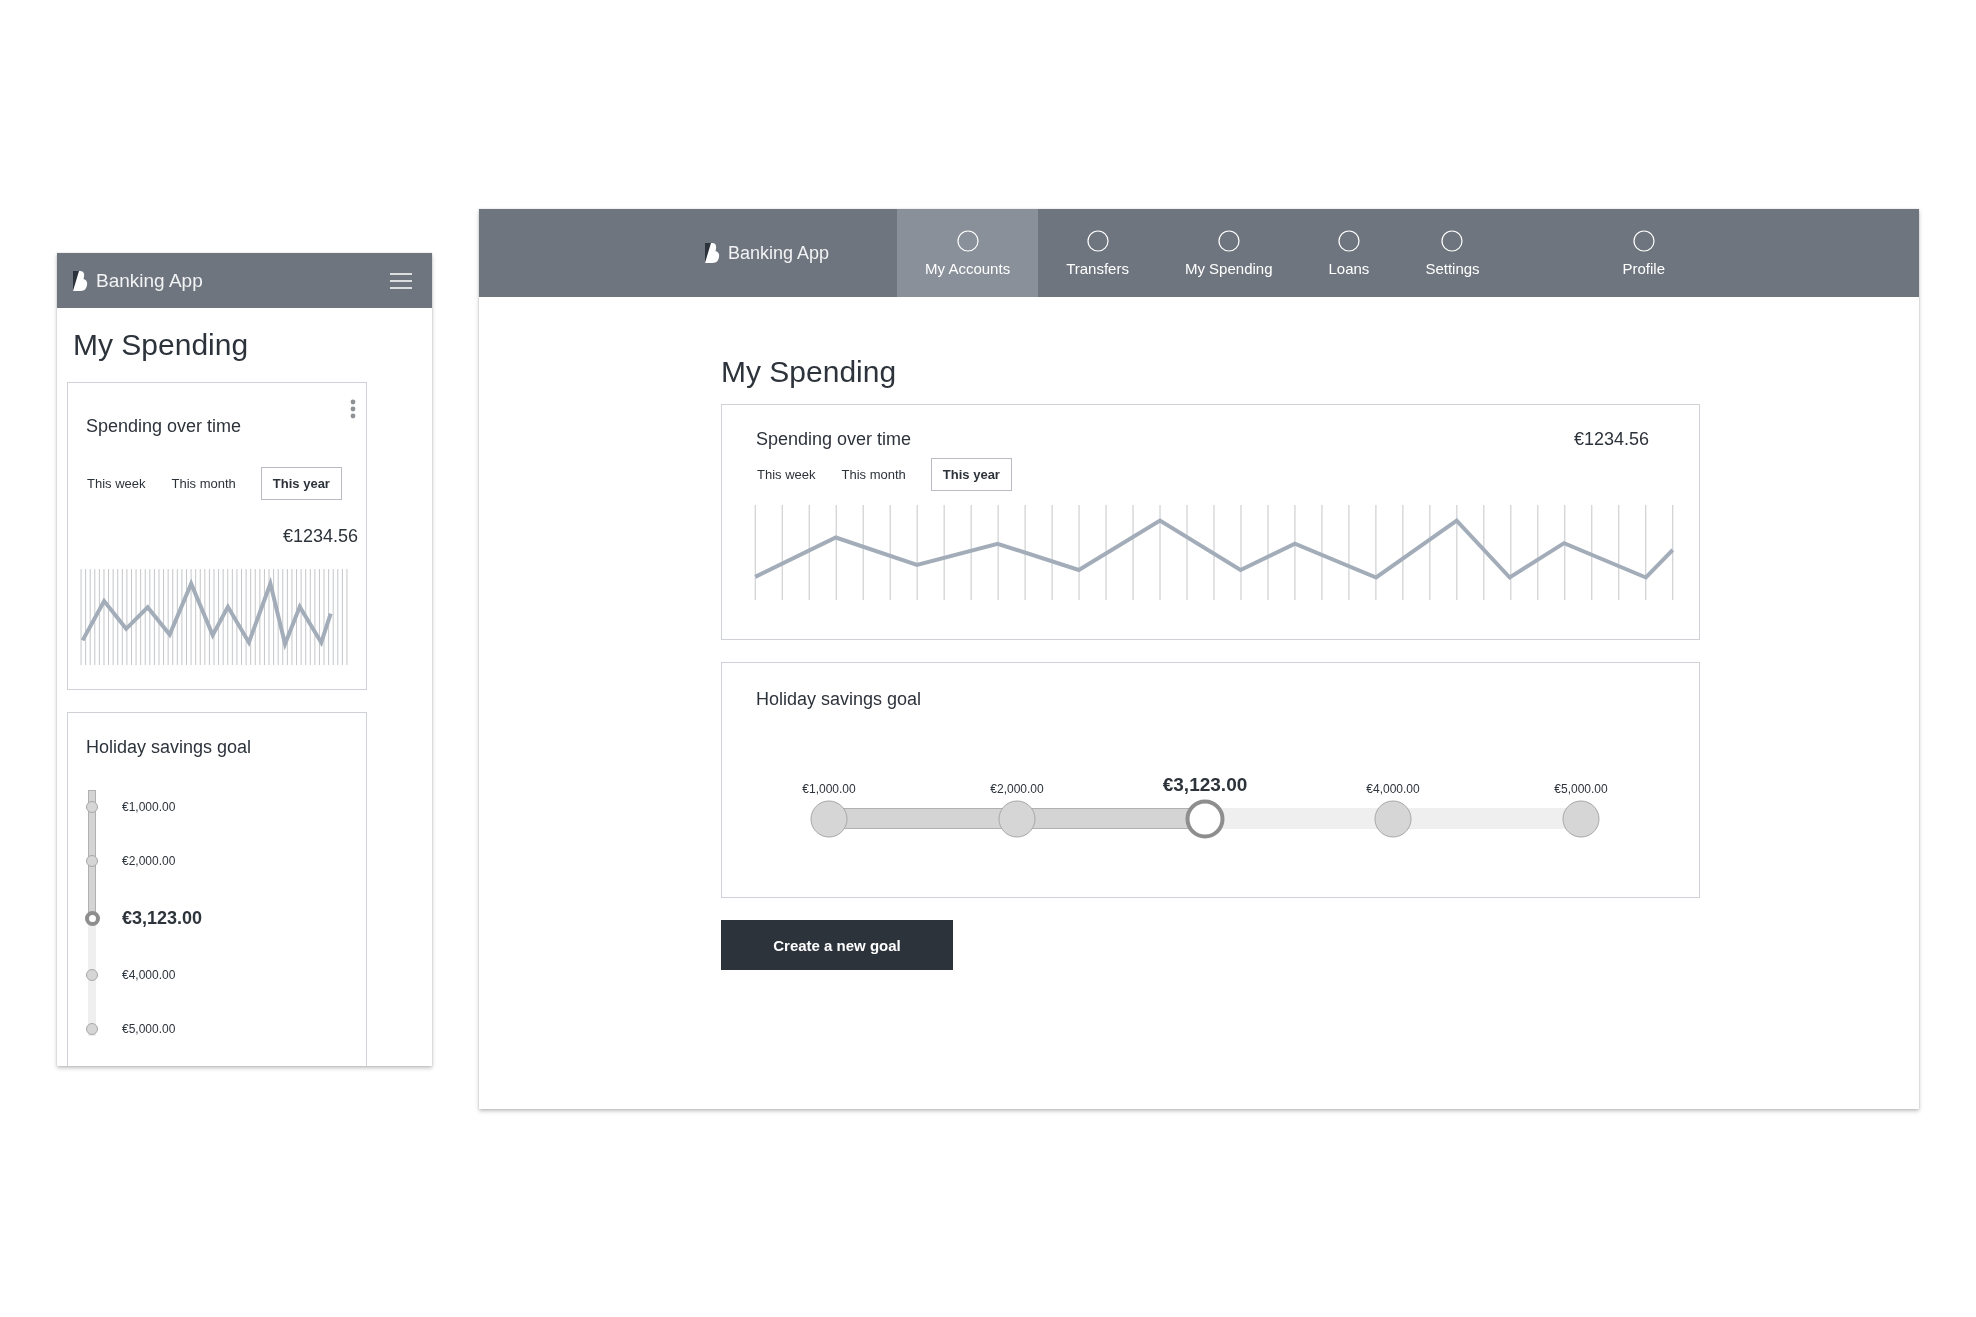 The width and height of the screenshot is (1976, 1317). Describe the element at coordinates (353, 409) in the screenshot. I see `more-options-icon` at that location.